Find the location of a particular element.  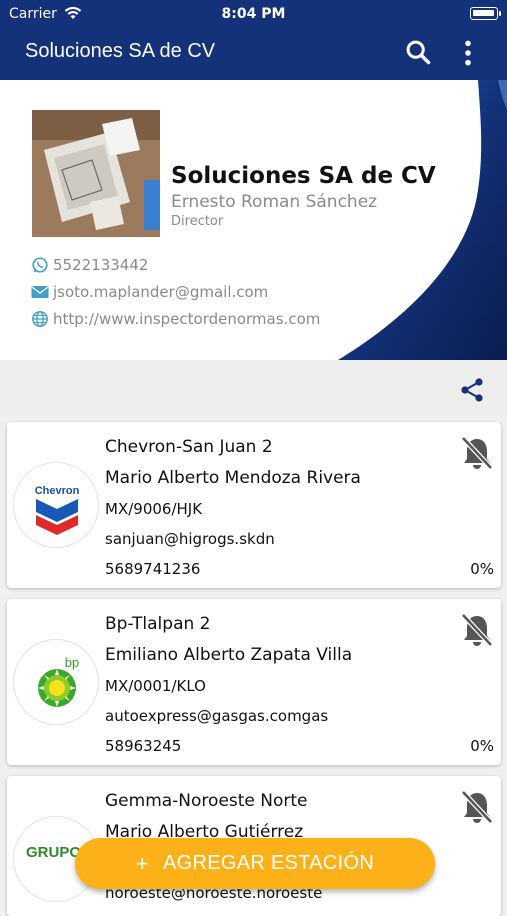

station-name: Gemma-Noroeste Norte is located at coordinates (206, 801).